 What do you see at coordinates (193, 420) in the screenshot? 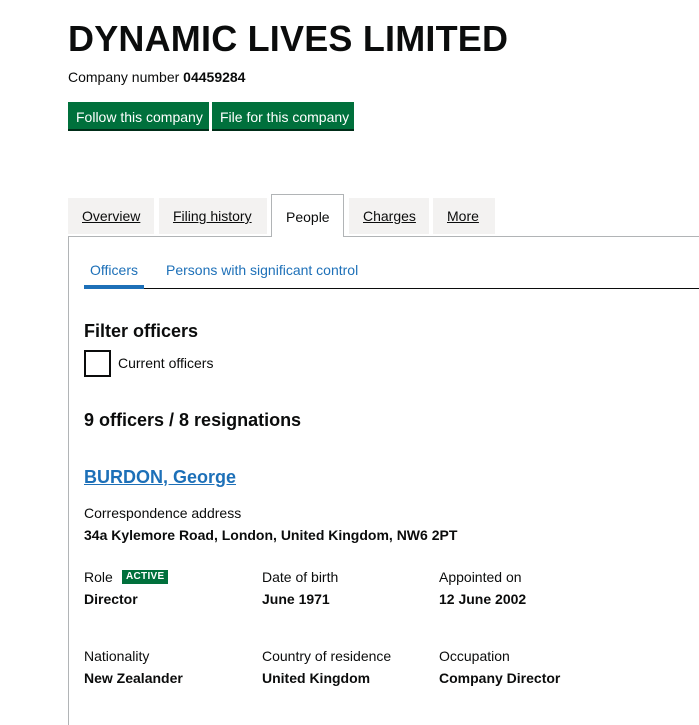
I see `officers-count-heading: 9 officers / 8 resignations` at bounding box center [193, 420].